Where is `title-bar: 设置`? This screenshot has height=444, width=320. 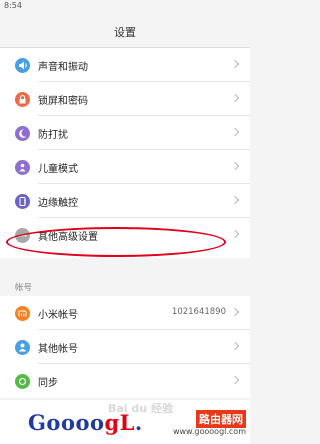
title-bar: 设置 is located at coordinates (125, 31).